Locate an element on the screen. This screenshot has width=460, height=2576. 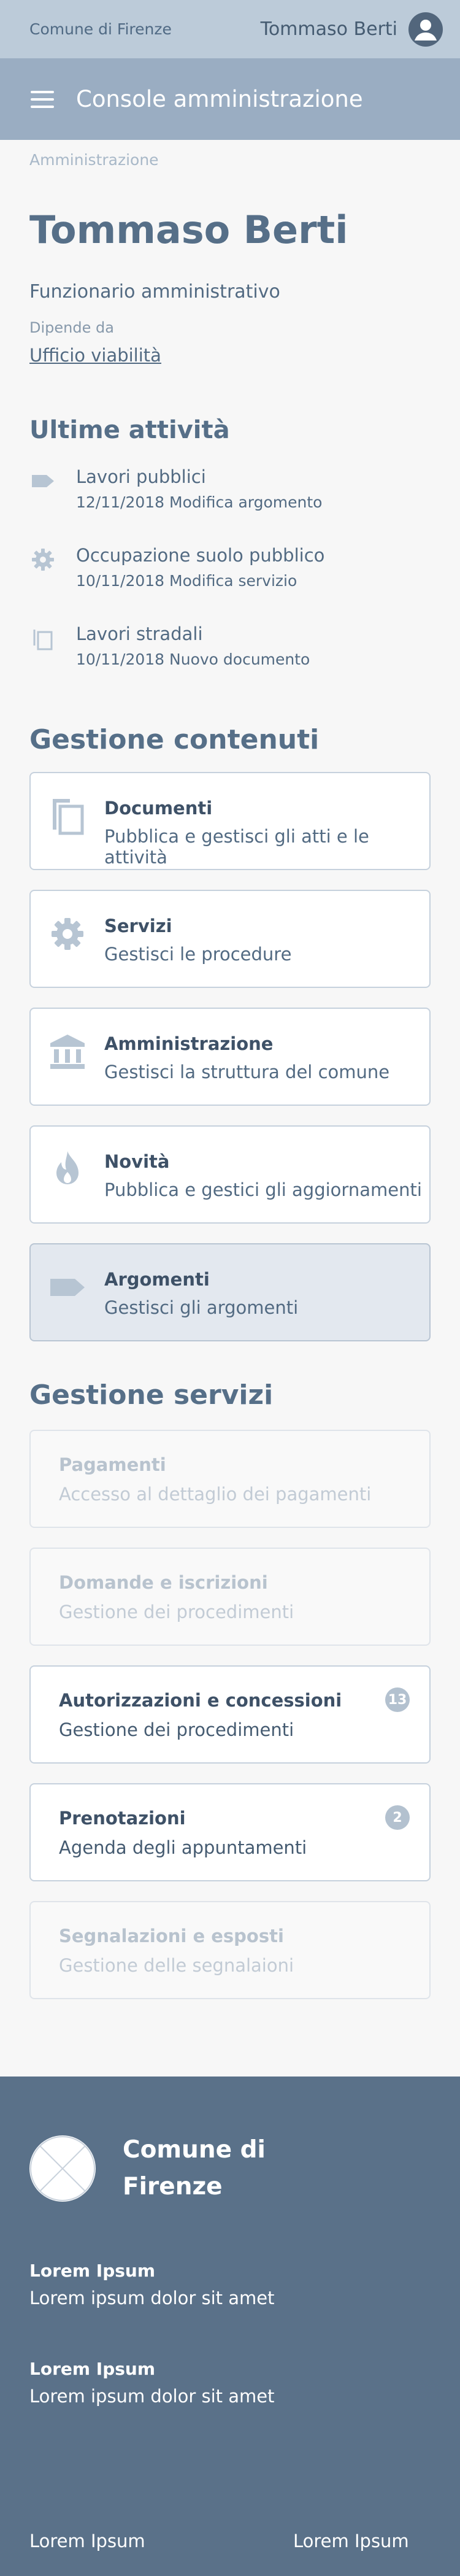
service-title: Segnalazioni e esposti is located at coordinates (171, 1936).